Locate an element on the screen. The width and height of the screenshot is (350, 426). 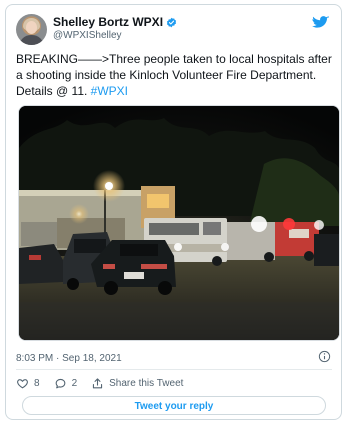
avatar-face is located at coordinates (31, 27).